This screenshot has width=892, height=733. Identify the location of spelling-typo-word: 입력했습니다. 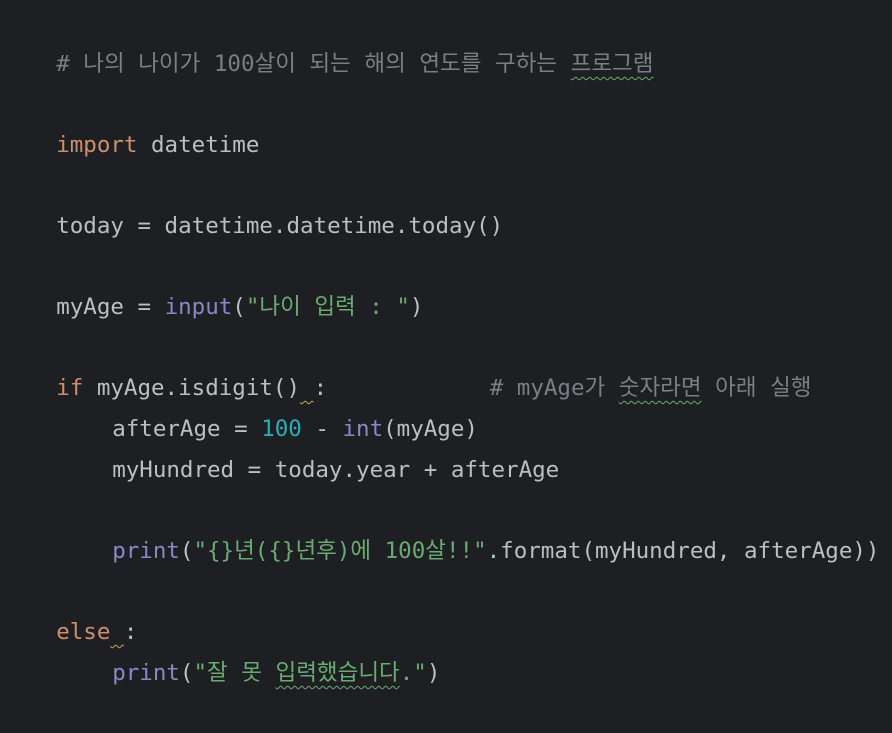
(337, 673).